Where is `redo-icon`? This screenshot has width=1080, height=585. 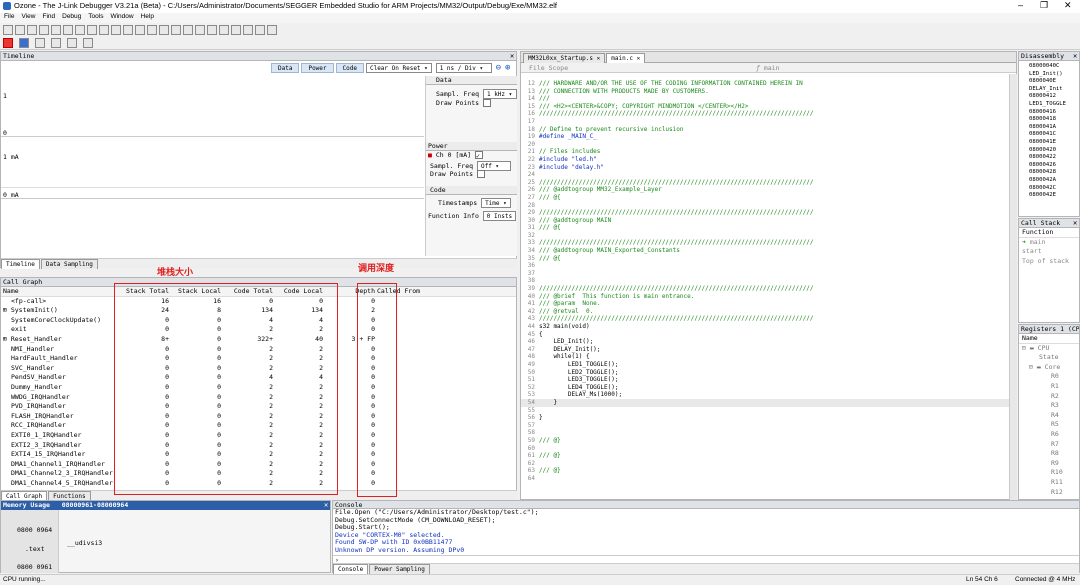
redo-icon is located at coordinates (92, 30).